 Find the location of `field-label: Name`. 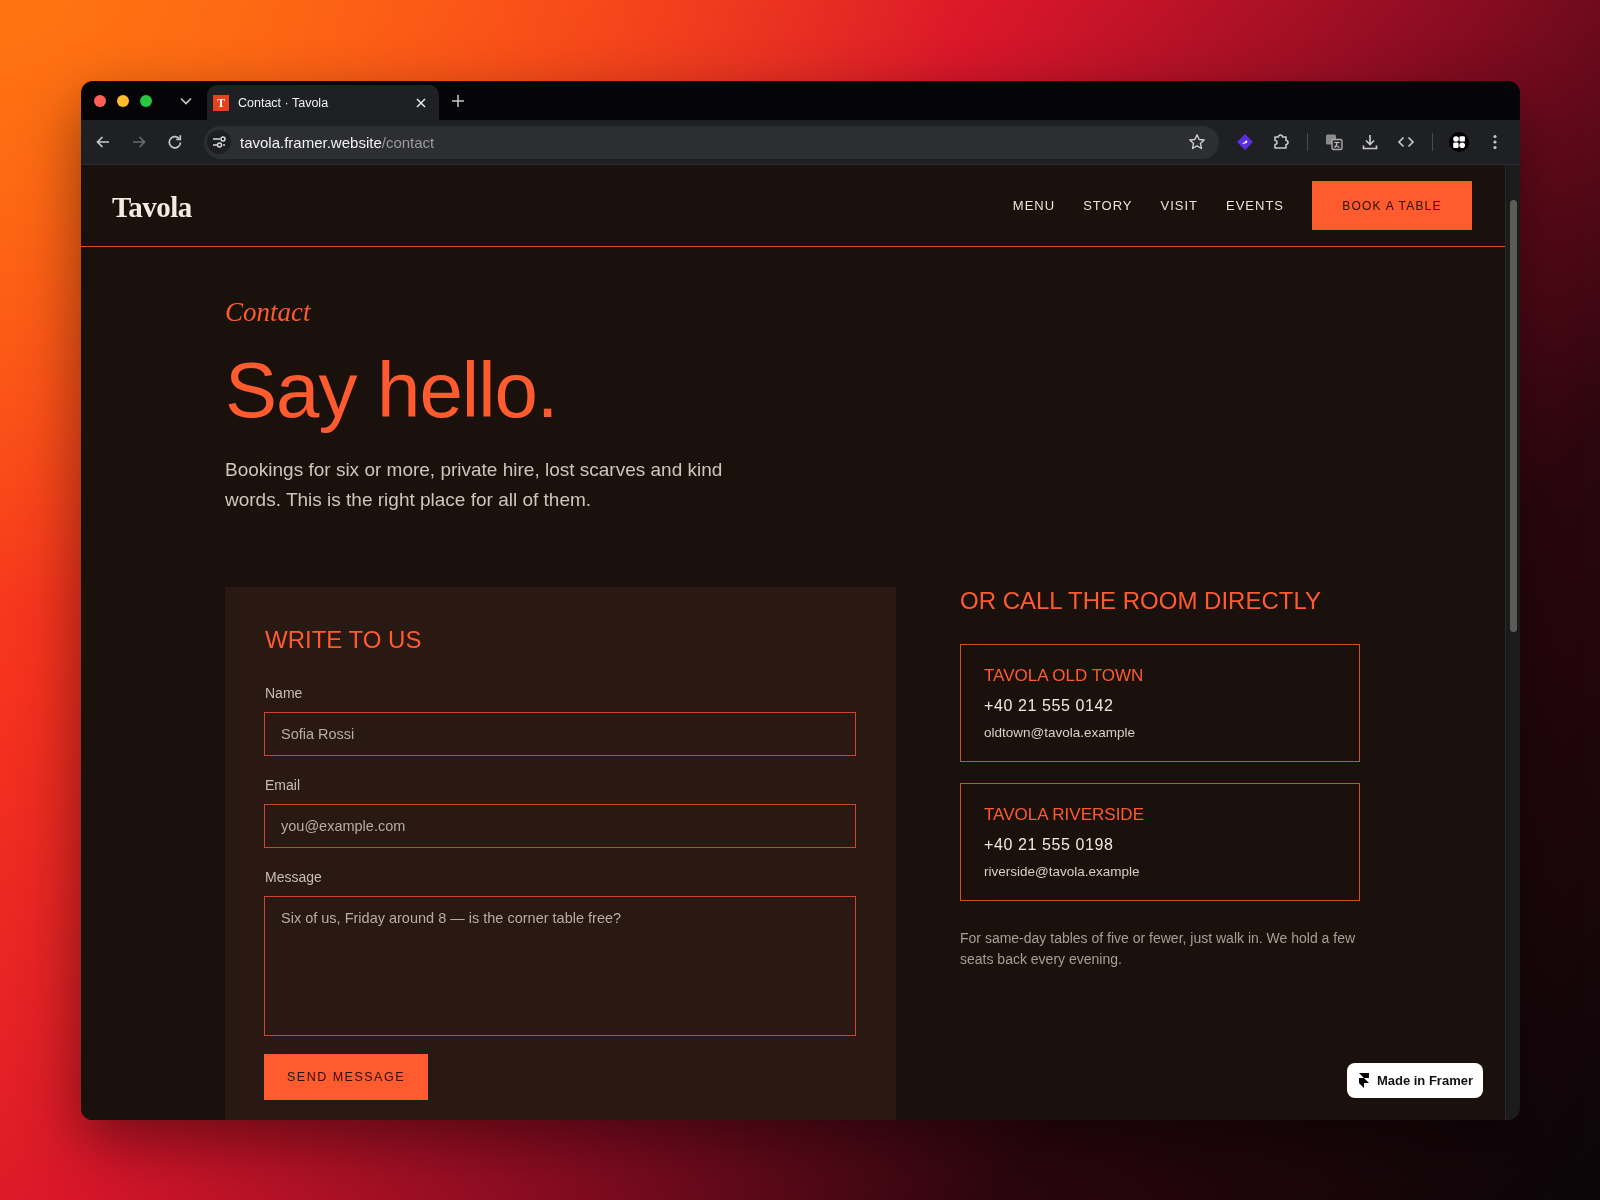

field-label: Name is located at coordinates (284, 693).